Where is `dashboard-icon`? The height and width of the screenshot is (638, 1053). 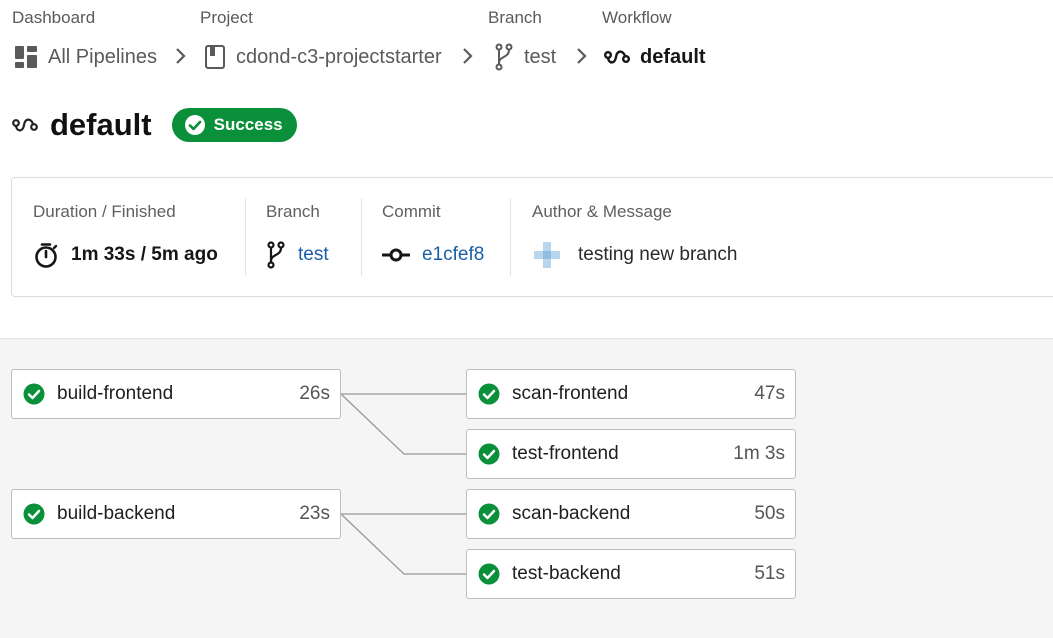 dashboard-icon is located at coordinates (26, 57).